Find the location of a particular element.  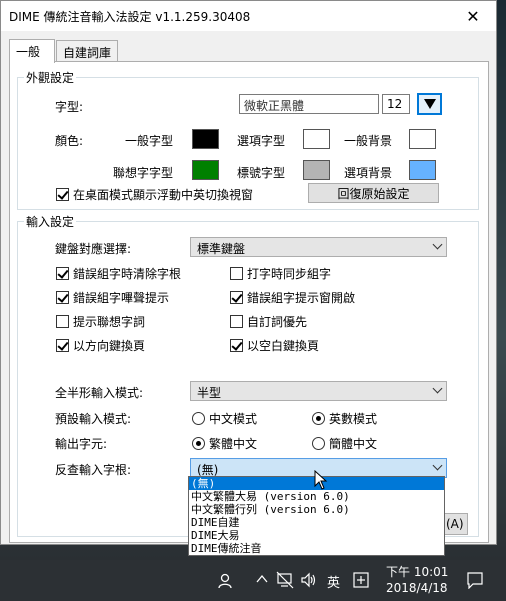

check-custom-priority: 自訂詞優先 is located at coordinates (268, 321).